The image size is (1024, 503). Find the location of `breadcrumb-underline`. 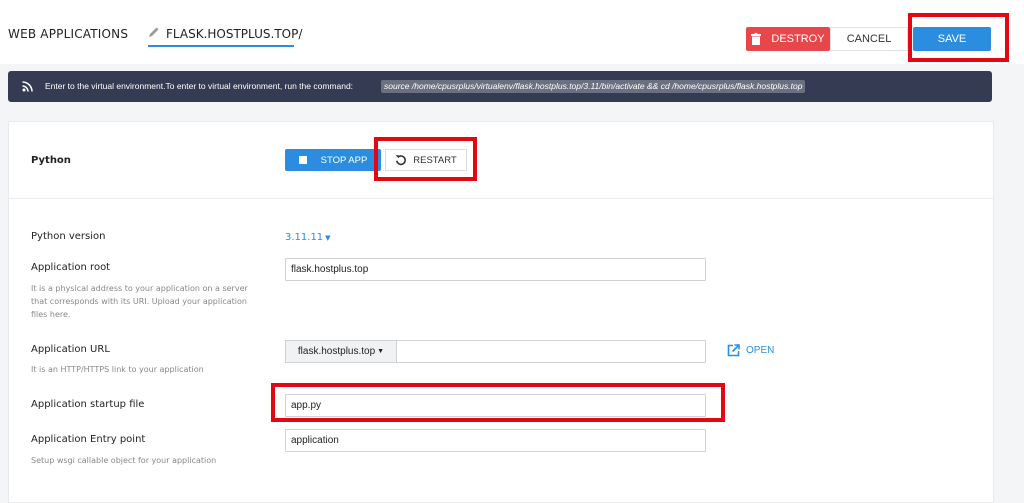

breadcrumb-underline is located at coordinates (221, 46).